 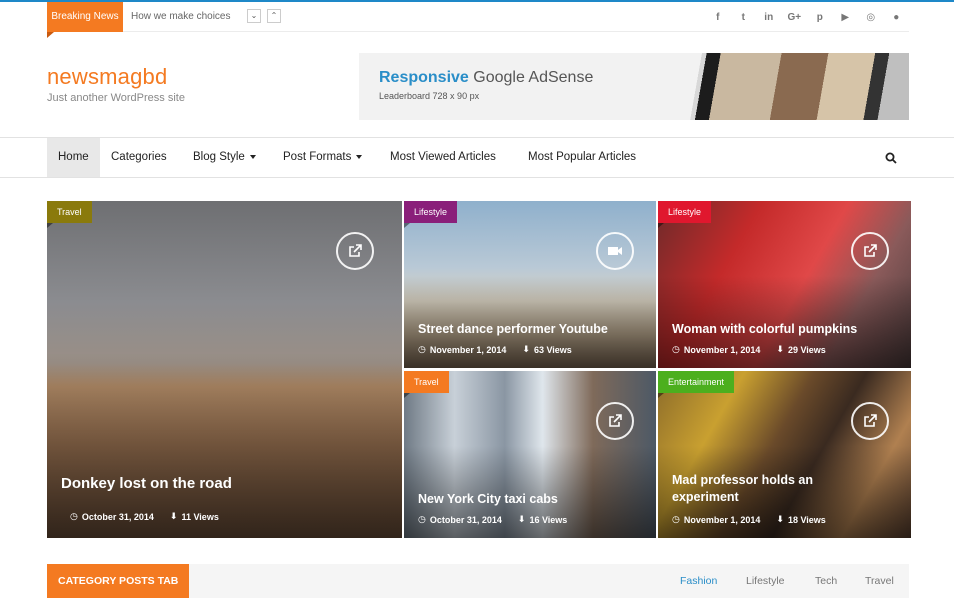 I want to click on post-meta: ◷ October 31, 2014 ⬇ 16 Views, so click(x=492, y=519).